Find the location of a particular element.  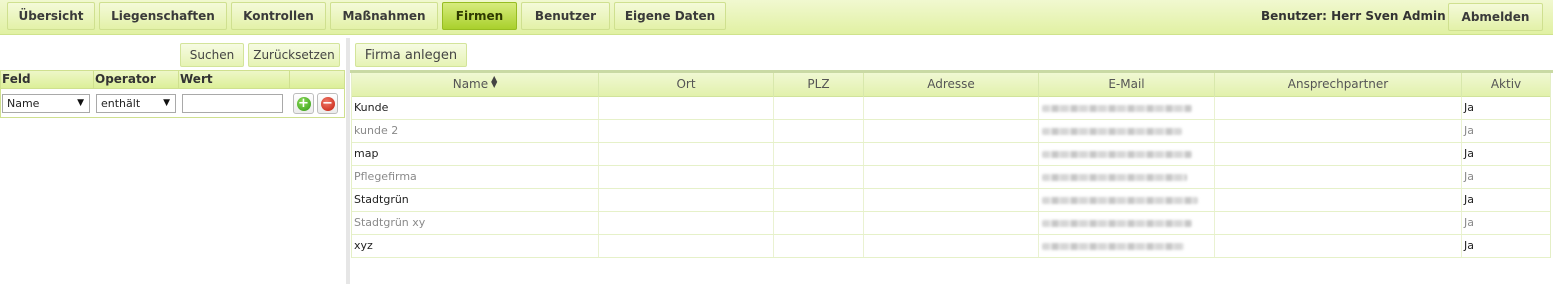

column-header-adresse: Adresse is located at coordinates (951, 85).